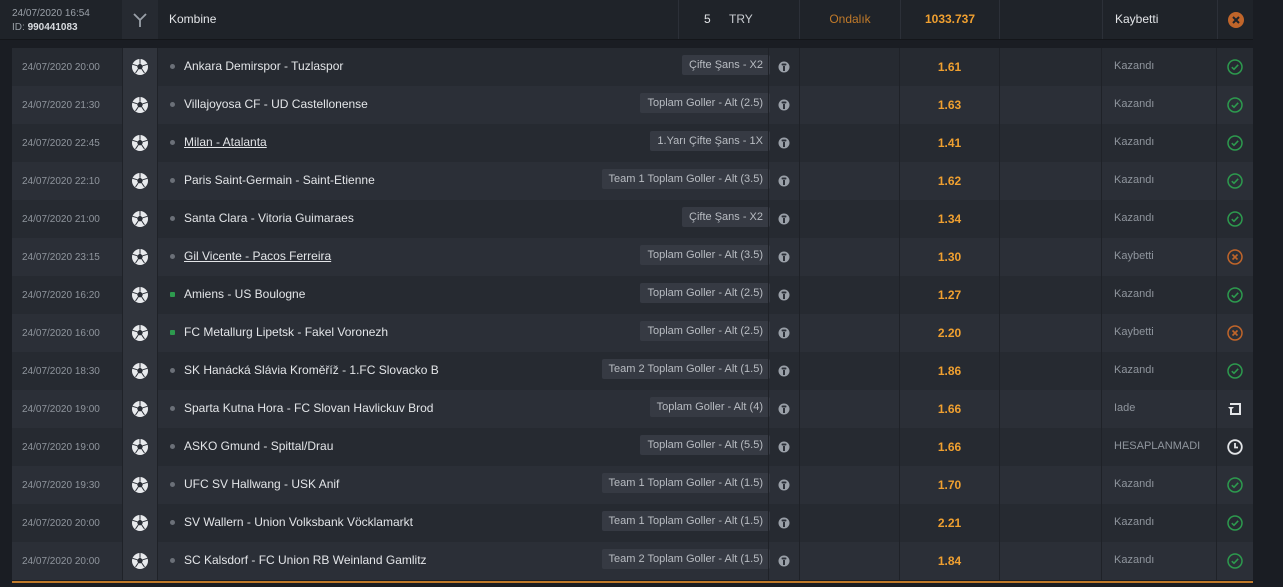 The image size is (1283, 587). What do you see at coordinates (950, 143) in the screenshot?
I see `selection-odds: 1.41` at bounding box center [950, 143].